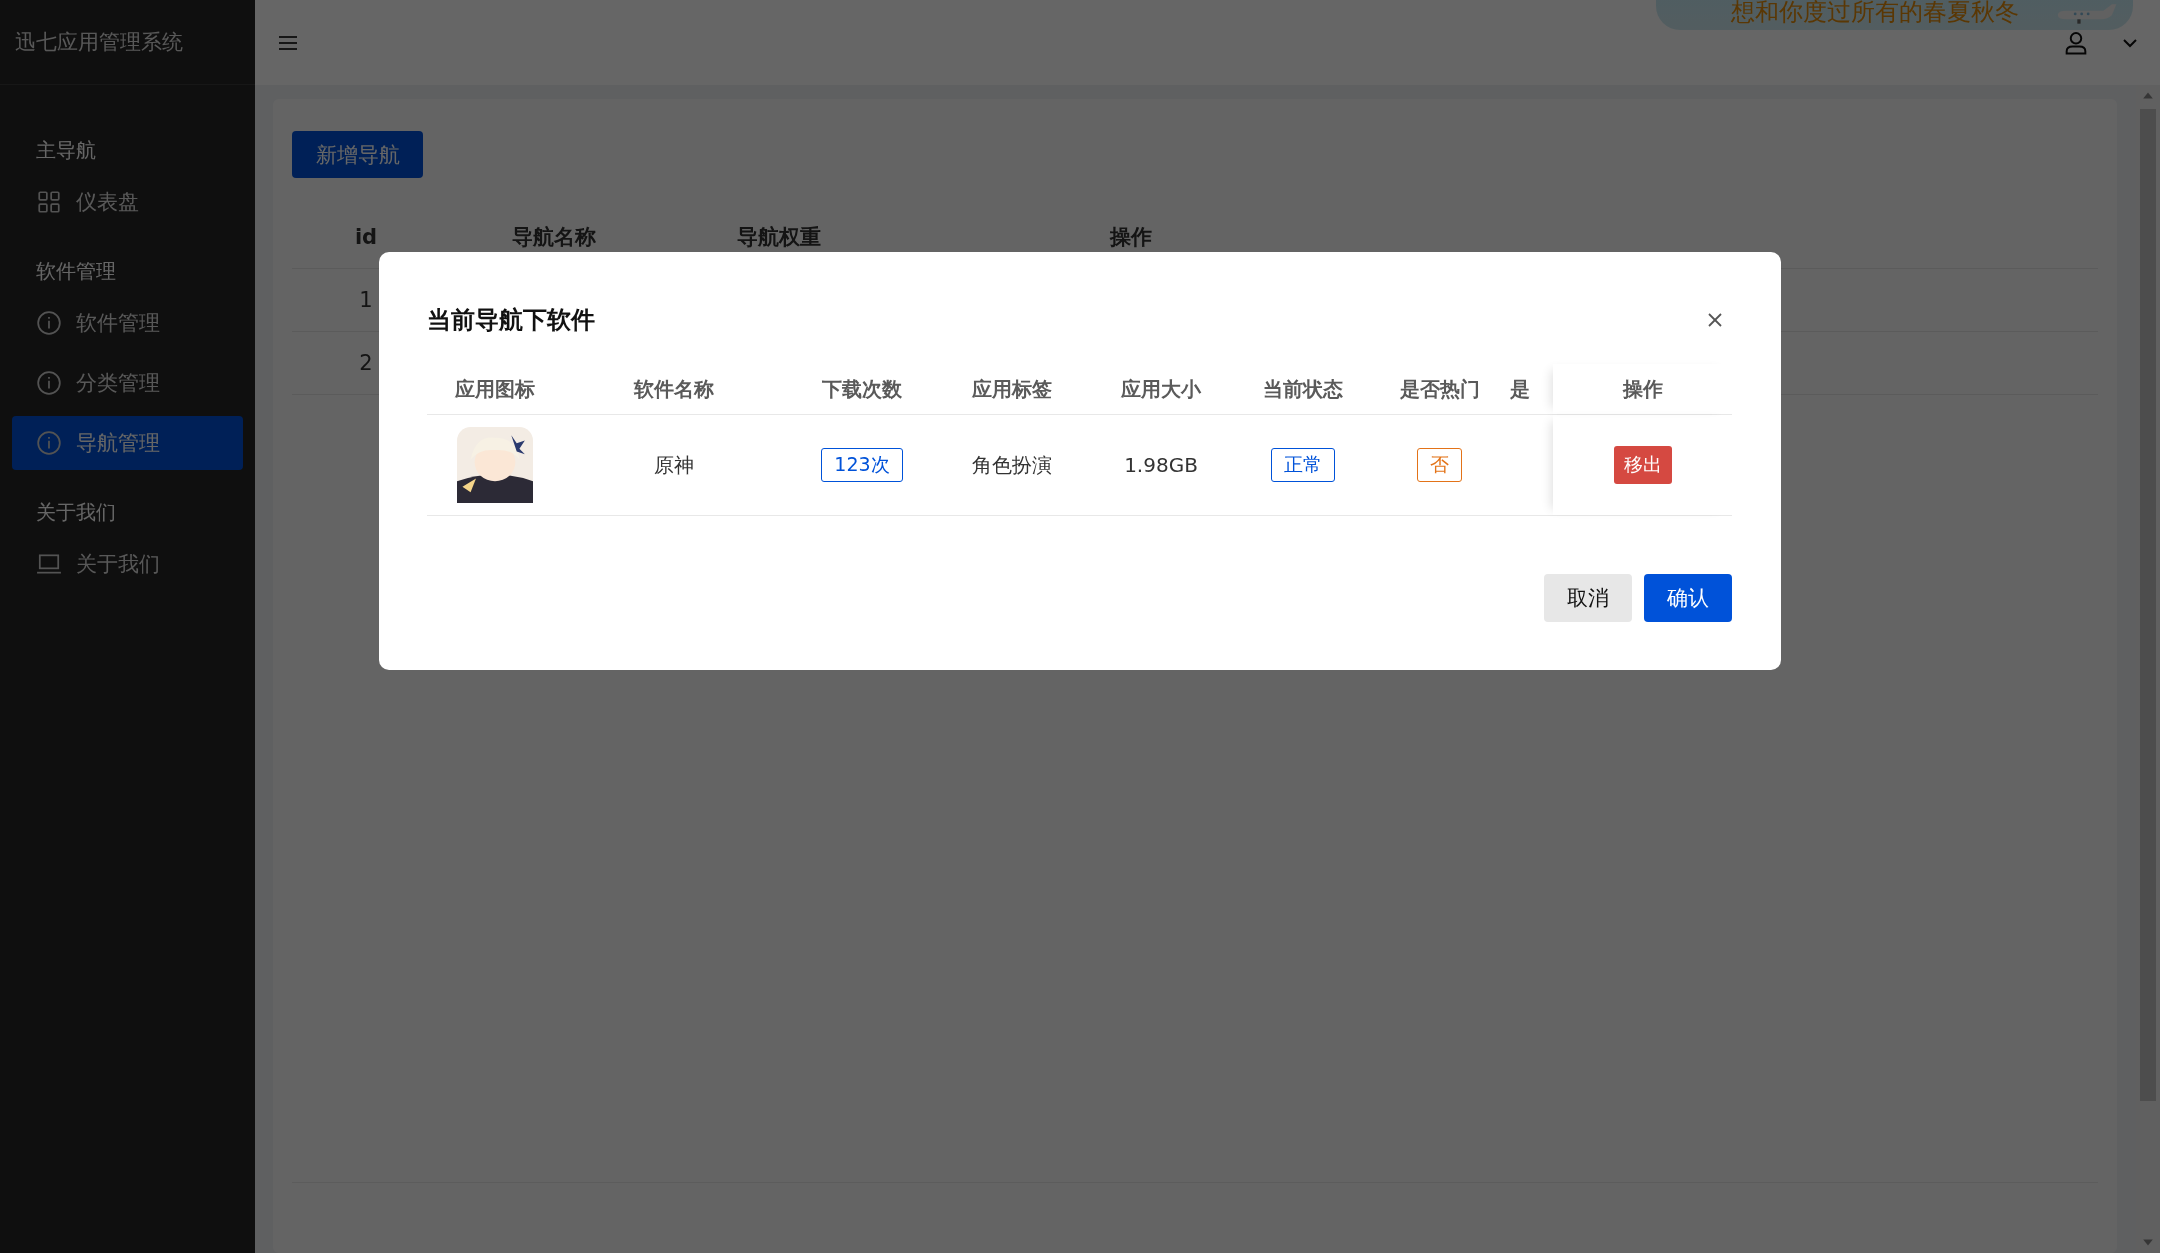 Image resolution: width=2160 pixels, height=1253 pixels. I want to click on download-count-tag: 123次, so click(862, 465).